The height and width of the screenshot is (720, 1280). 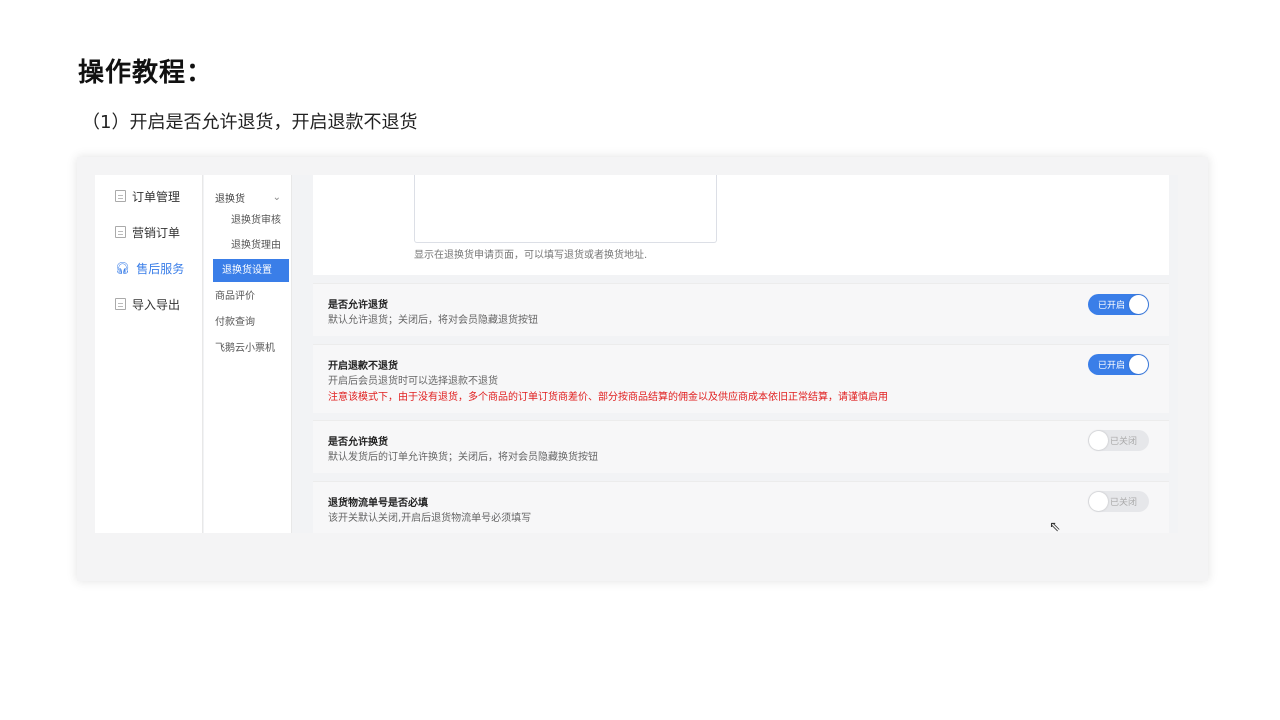 What do you see at coordinates (247, 349) in the screenshot?
I see `subnav-item-receipt-printer: 飞鹅云小票机` at bounding box center [247, 349].